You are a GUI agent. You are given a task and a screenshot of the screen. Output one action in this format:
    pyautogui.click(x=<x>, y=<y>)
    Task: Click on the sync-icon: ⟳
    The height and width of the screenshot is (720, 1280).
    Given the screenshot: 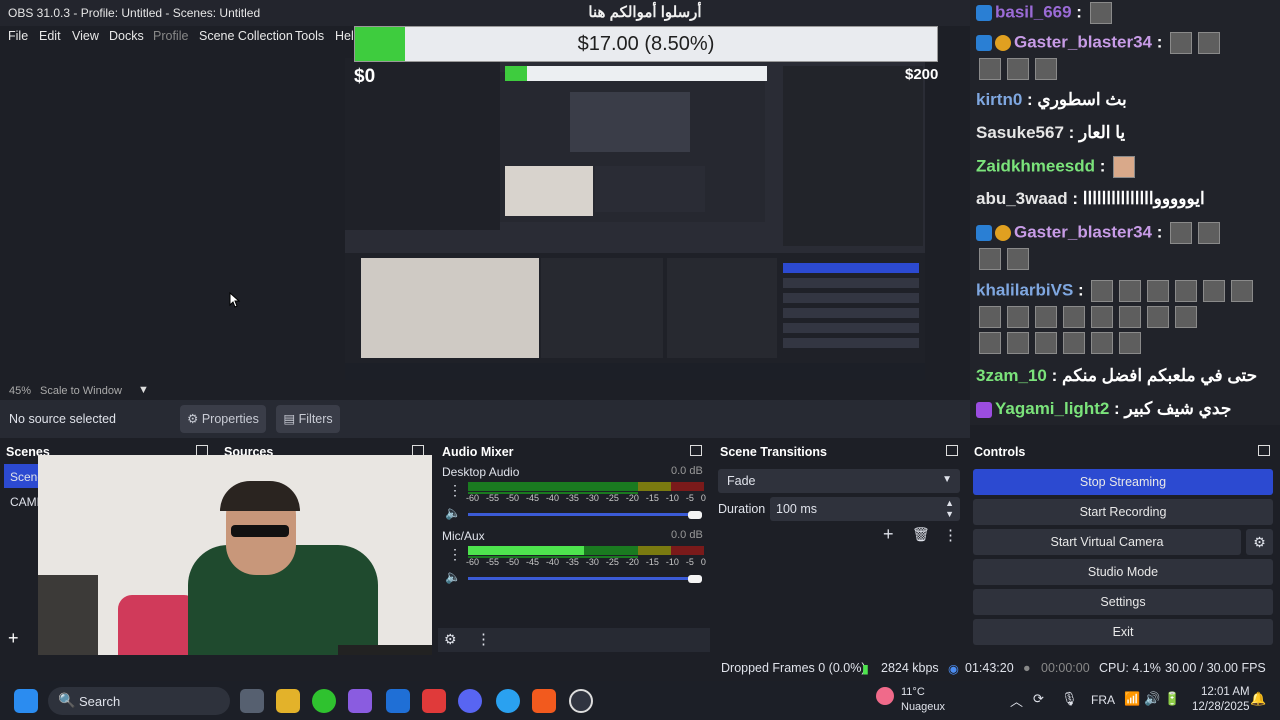 What is the action you would take?
    pyautogui.click(x=1038, y=699)
    